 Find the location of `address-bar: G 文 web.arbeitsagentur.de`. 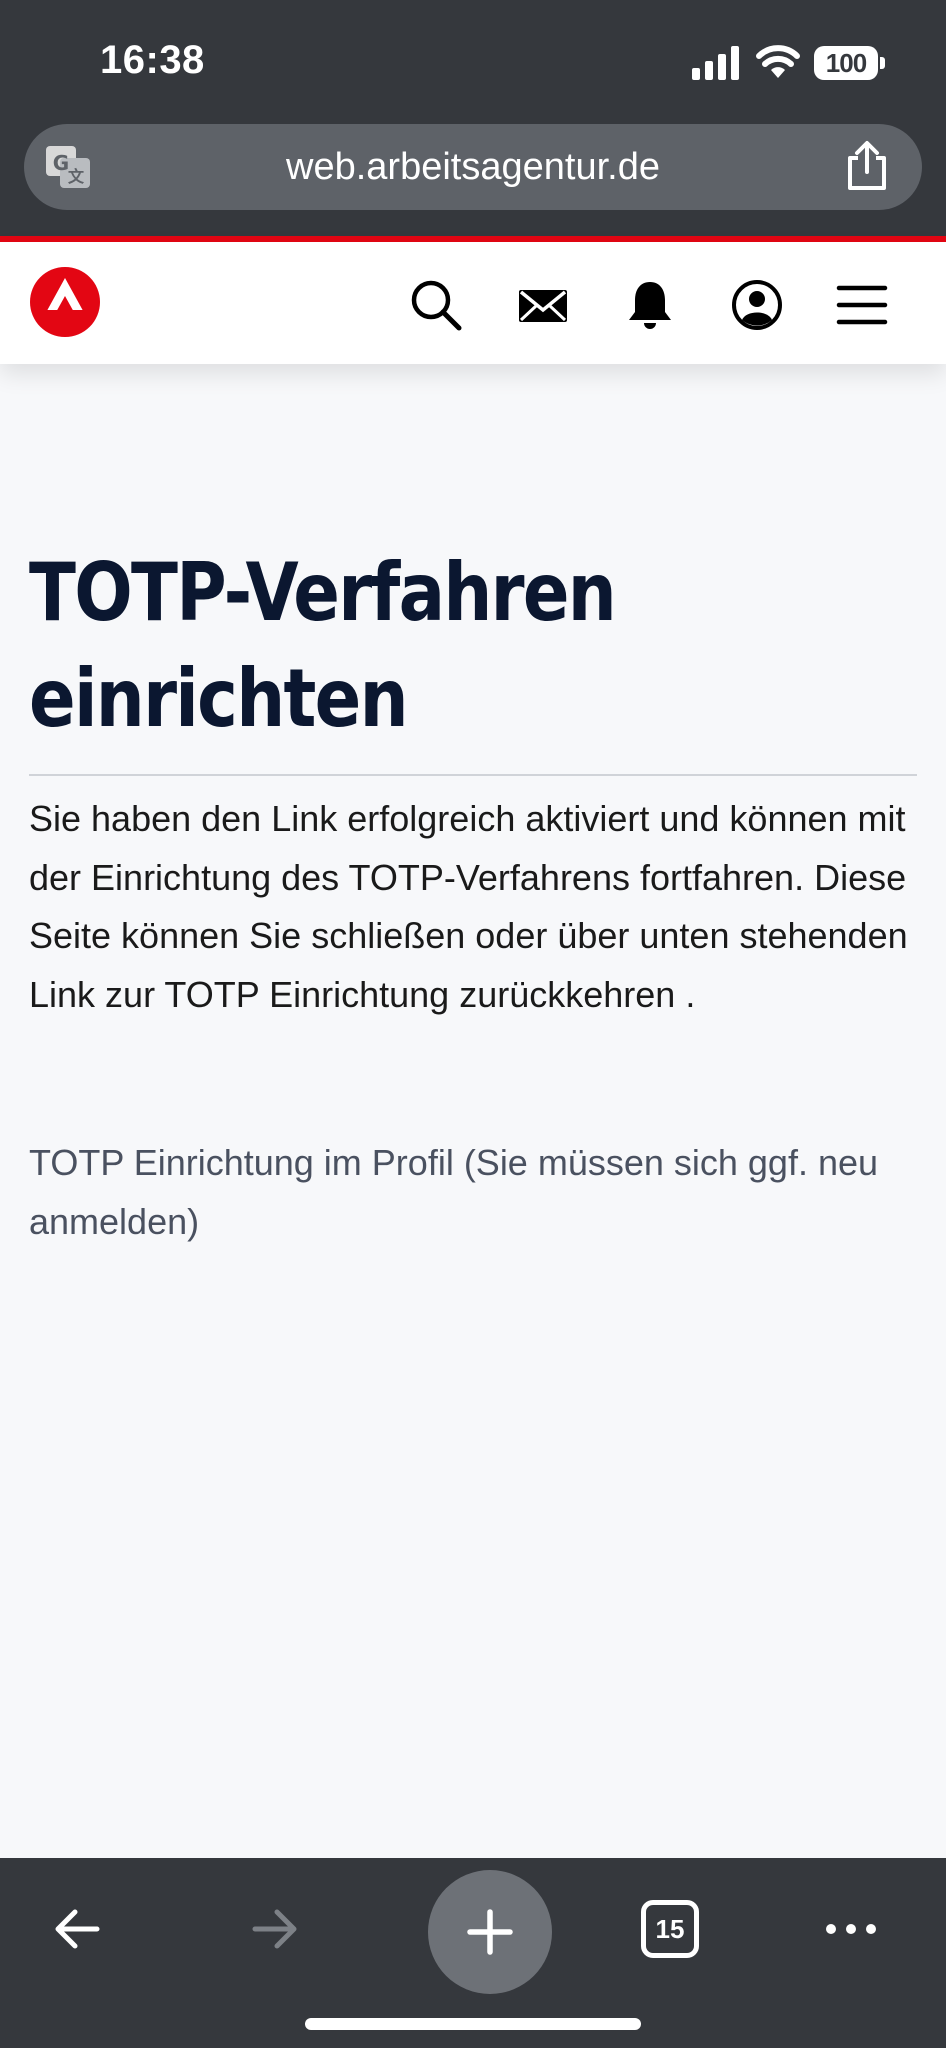

address-bar: G 文 web.arbeitsagentur.de is located at coordinates (473, 167).